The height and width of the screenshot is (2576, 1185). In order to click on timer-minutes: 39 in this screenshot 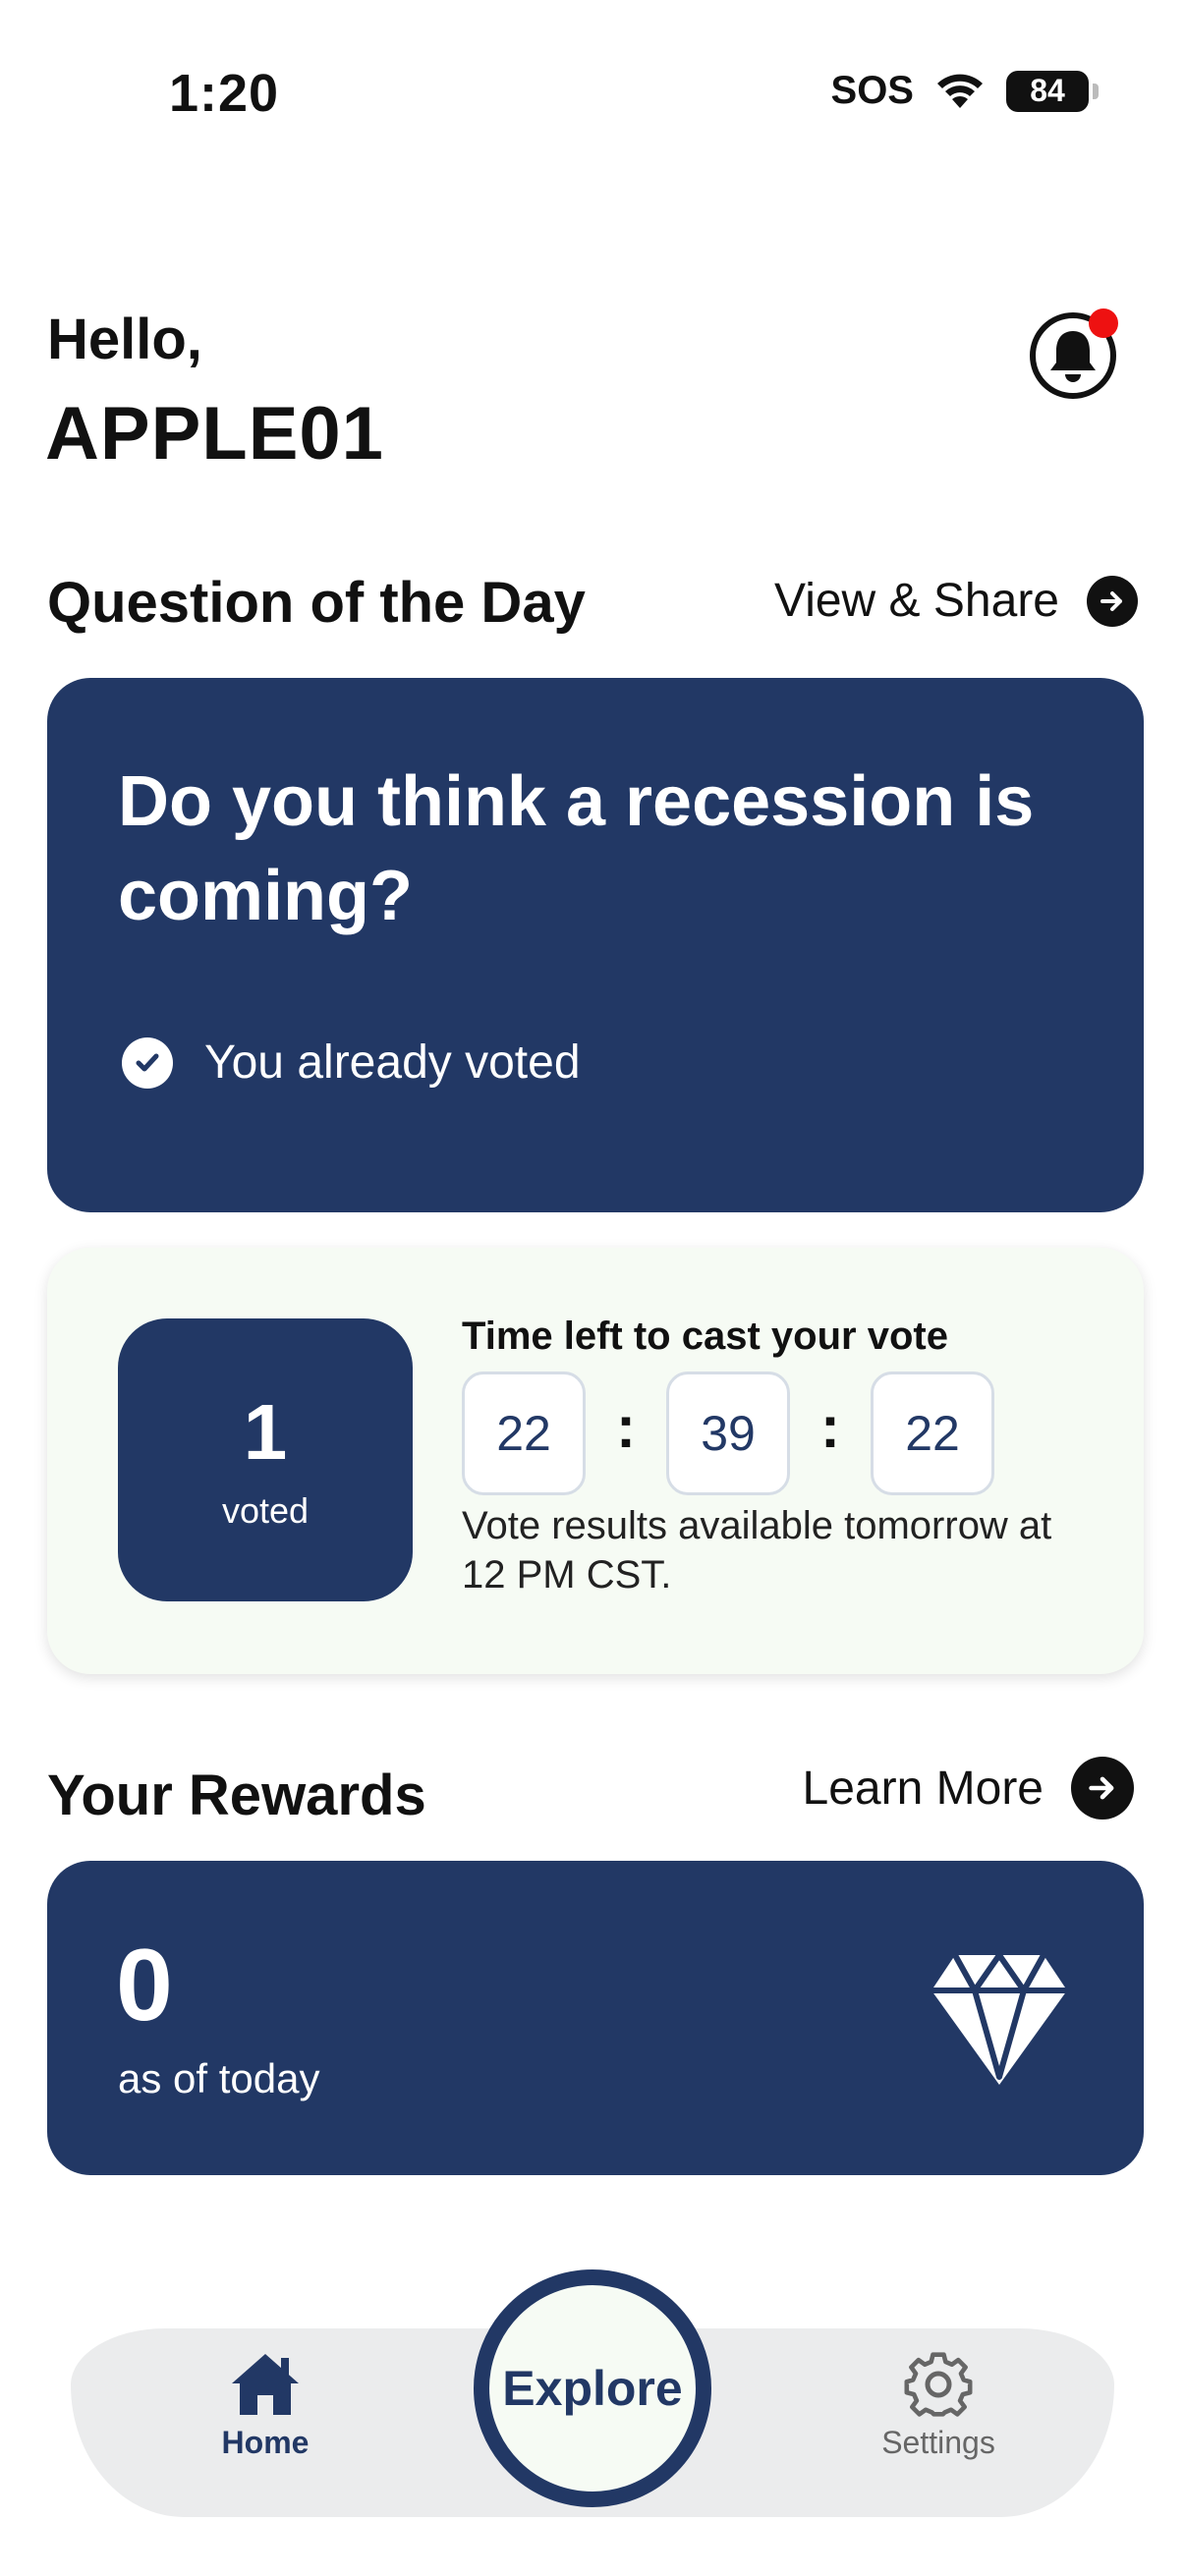, I will do `click(728, 1433)`.